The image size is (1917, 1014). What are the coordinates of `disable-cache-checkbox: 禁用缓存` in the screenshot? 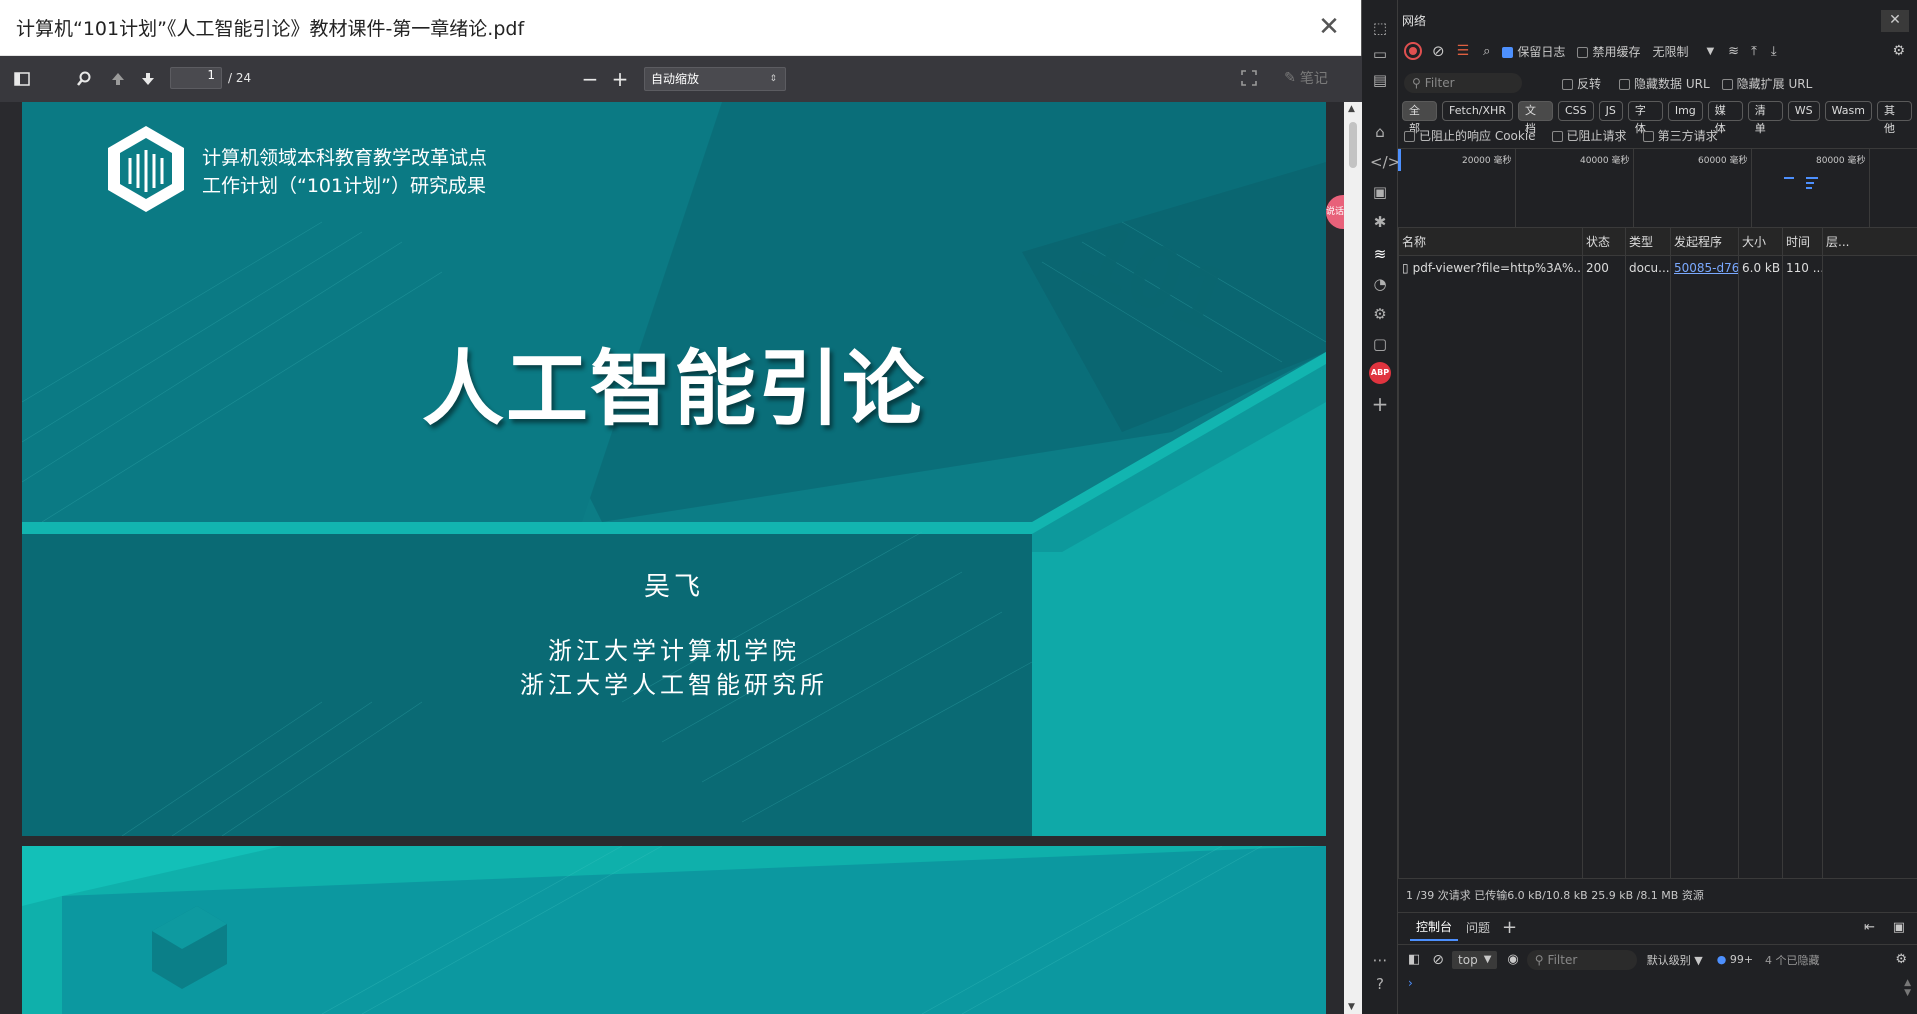 It's located at (1608, 51).